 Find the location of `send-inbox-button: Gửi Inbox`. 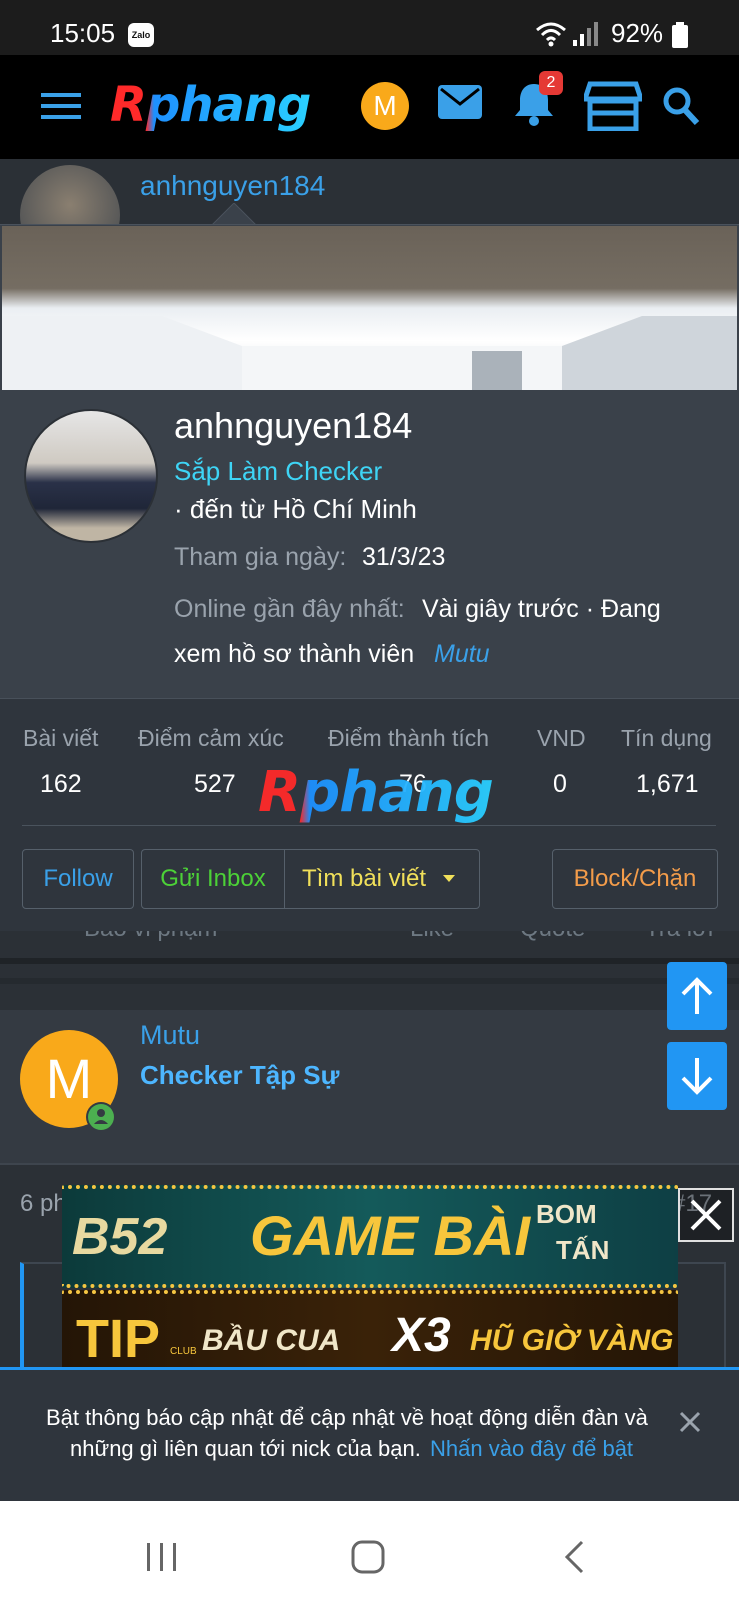

send-inbox-button: Gửi Inbox is located at coordinates (213, 879).